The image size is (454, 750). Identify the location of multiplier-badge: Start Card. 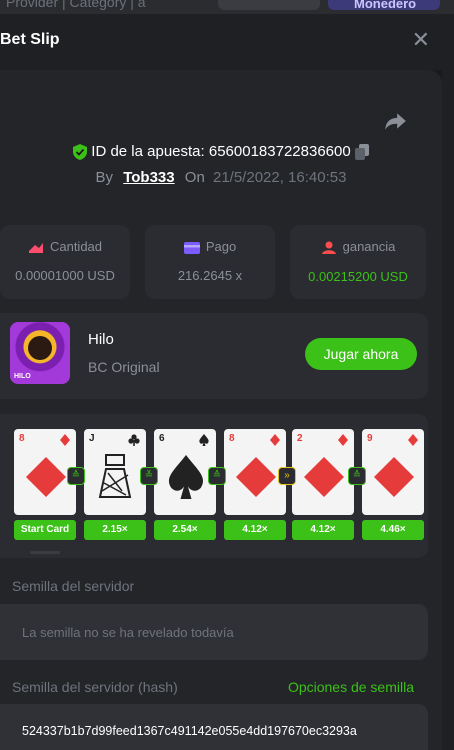
(45, 530).